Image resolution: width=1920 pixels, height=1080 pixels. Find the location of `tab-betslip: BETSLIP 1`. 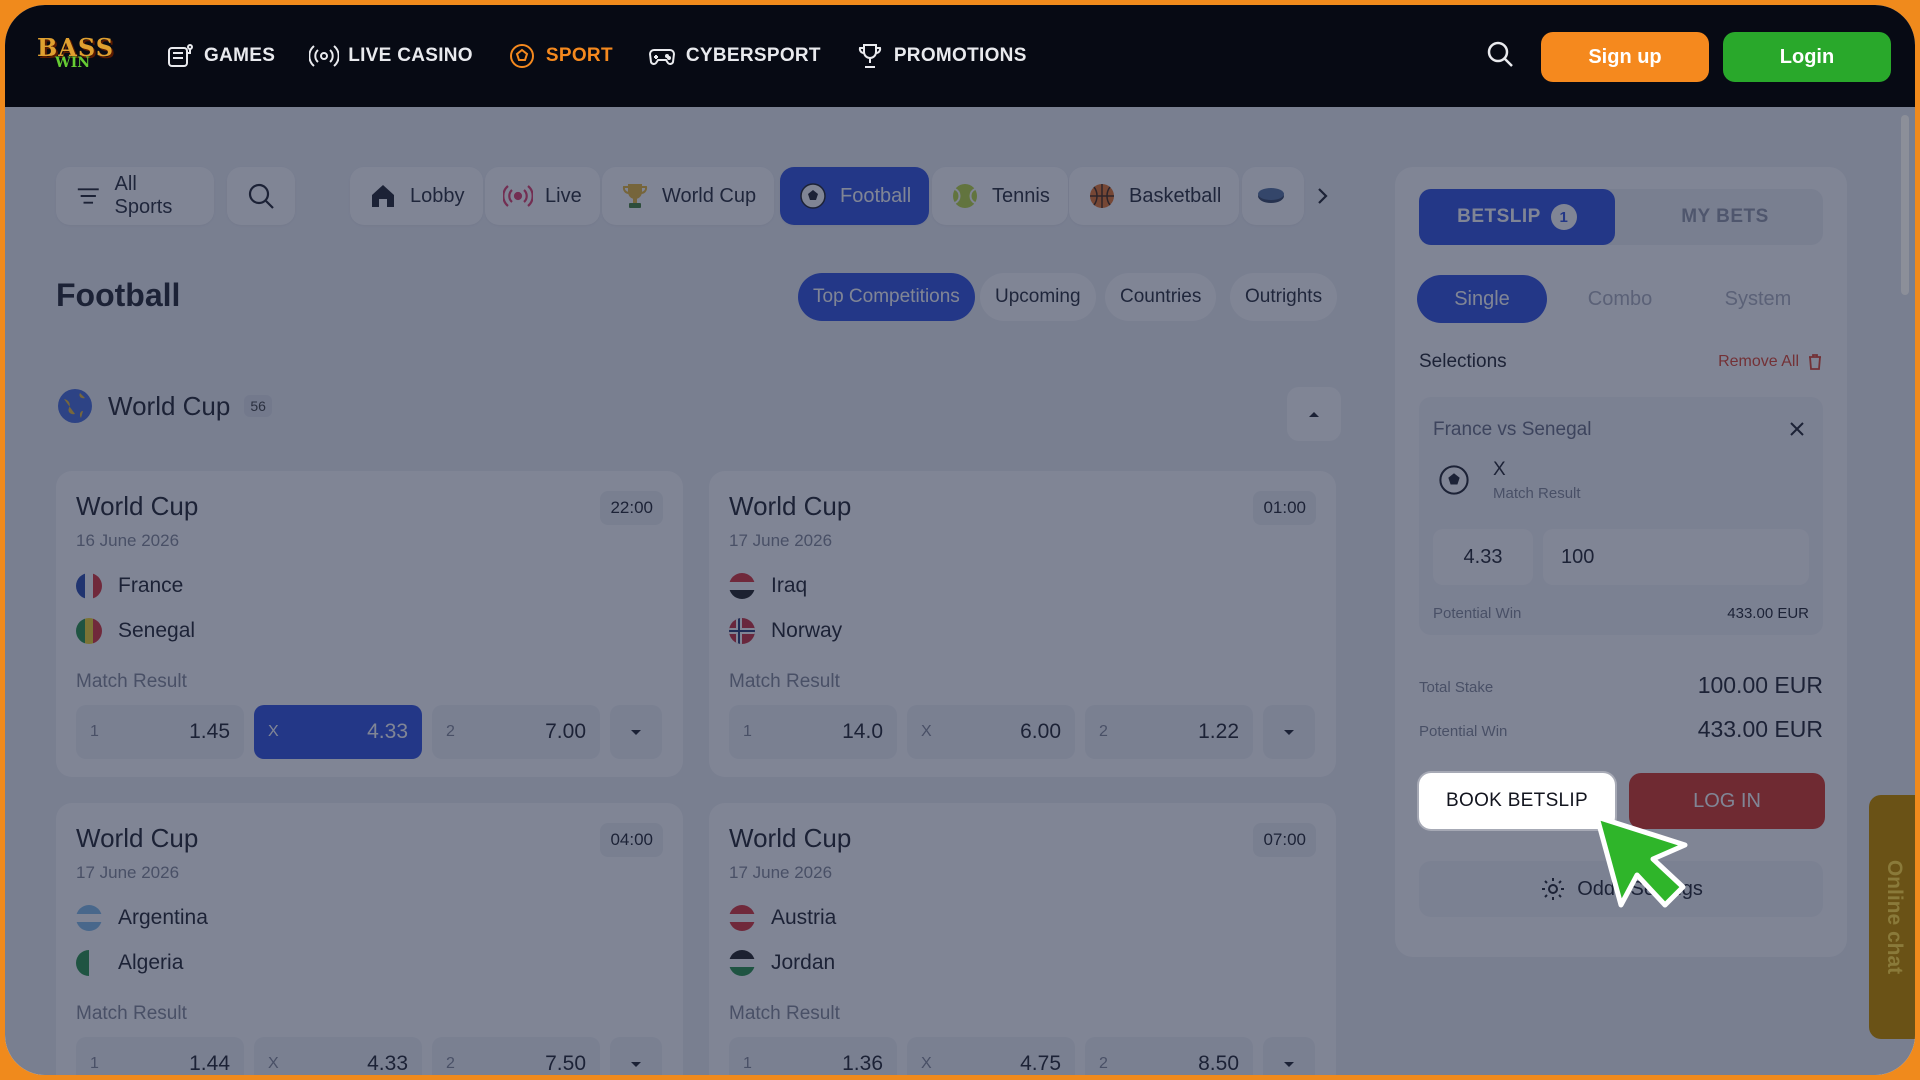

tab-betslip: BETSLIP 1 is located at coordinates (1517, 217).